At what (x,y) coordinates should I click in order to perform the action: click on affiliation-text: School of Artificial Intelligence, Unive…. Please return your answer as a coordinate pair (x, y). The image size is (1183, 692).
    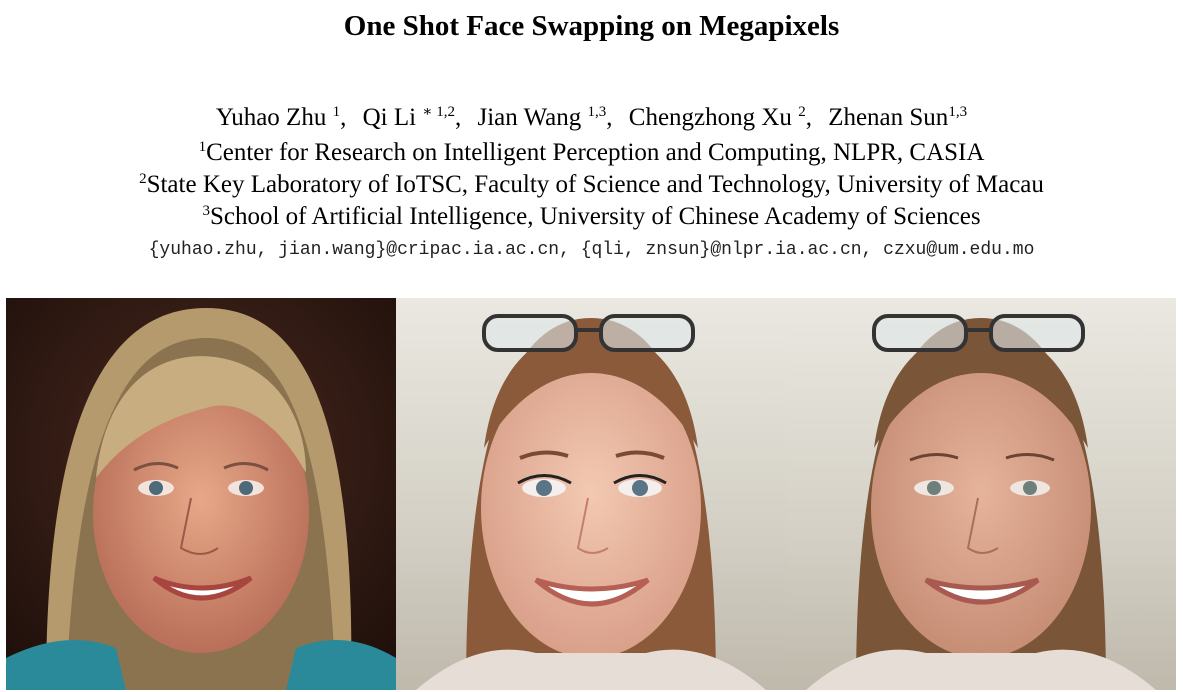
    Looking at the image, I should click on (595, 216).